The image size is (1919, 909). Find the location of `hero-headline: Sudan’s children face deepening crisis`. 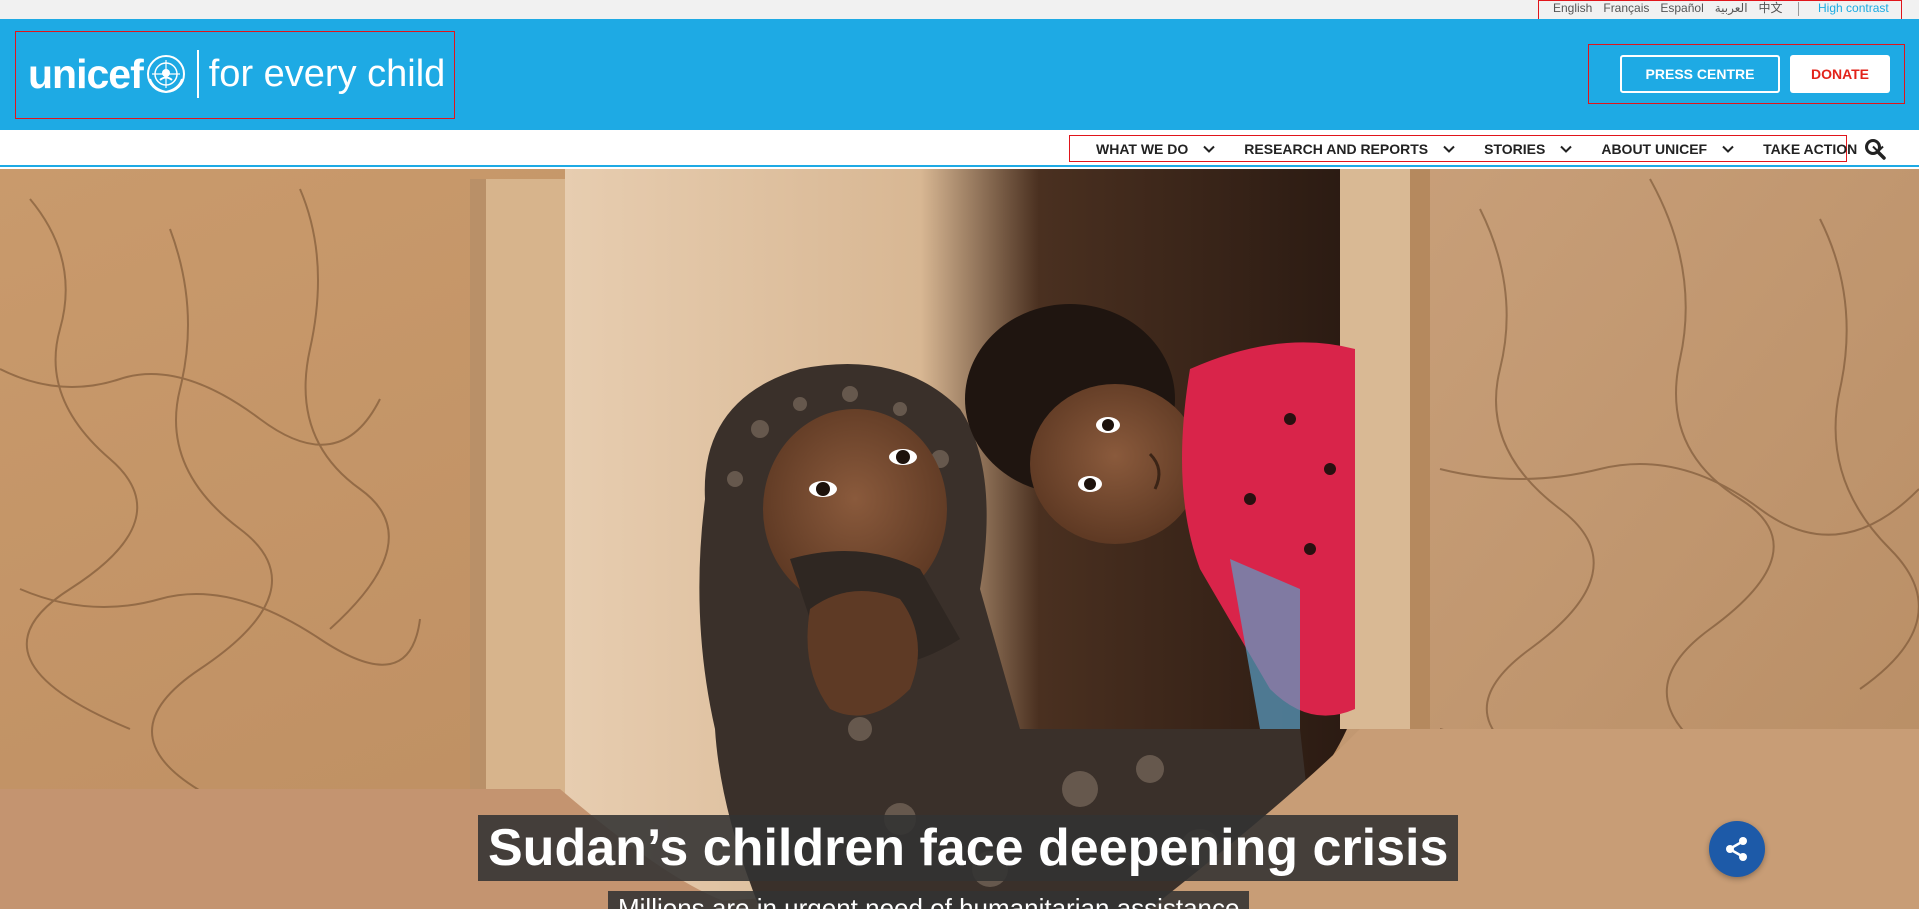

hero-headline: Sudan’s children face deepening crisis is located at coordinates (968, 848).